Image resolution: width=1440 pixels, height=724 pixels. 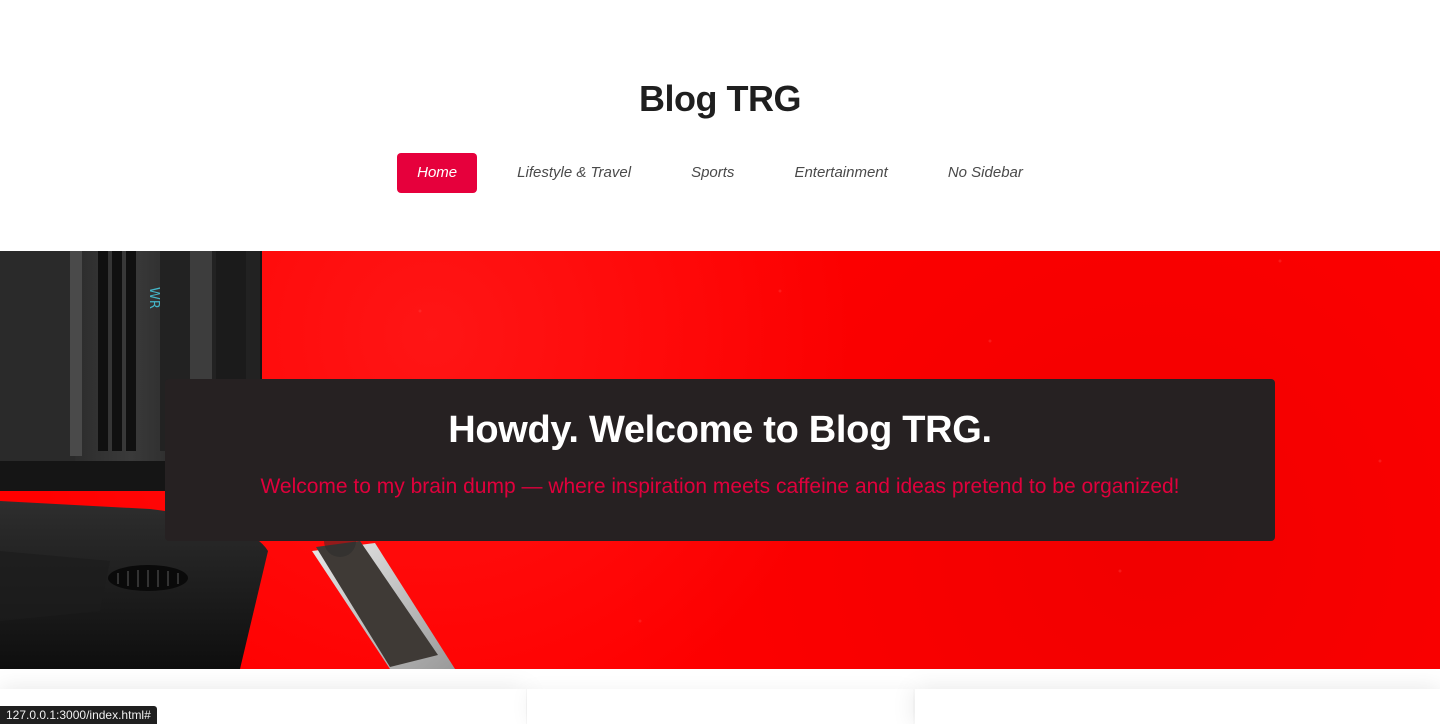 I want to click on site-title: Blog TRG, so click(x=720, y=99).